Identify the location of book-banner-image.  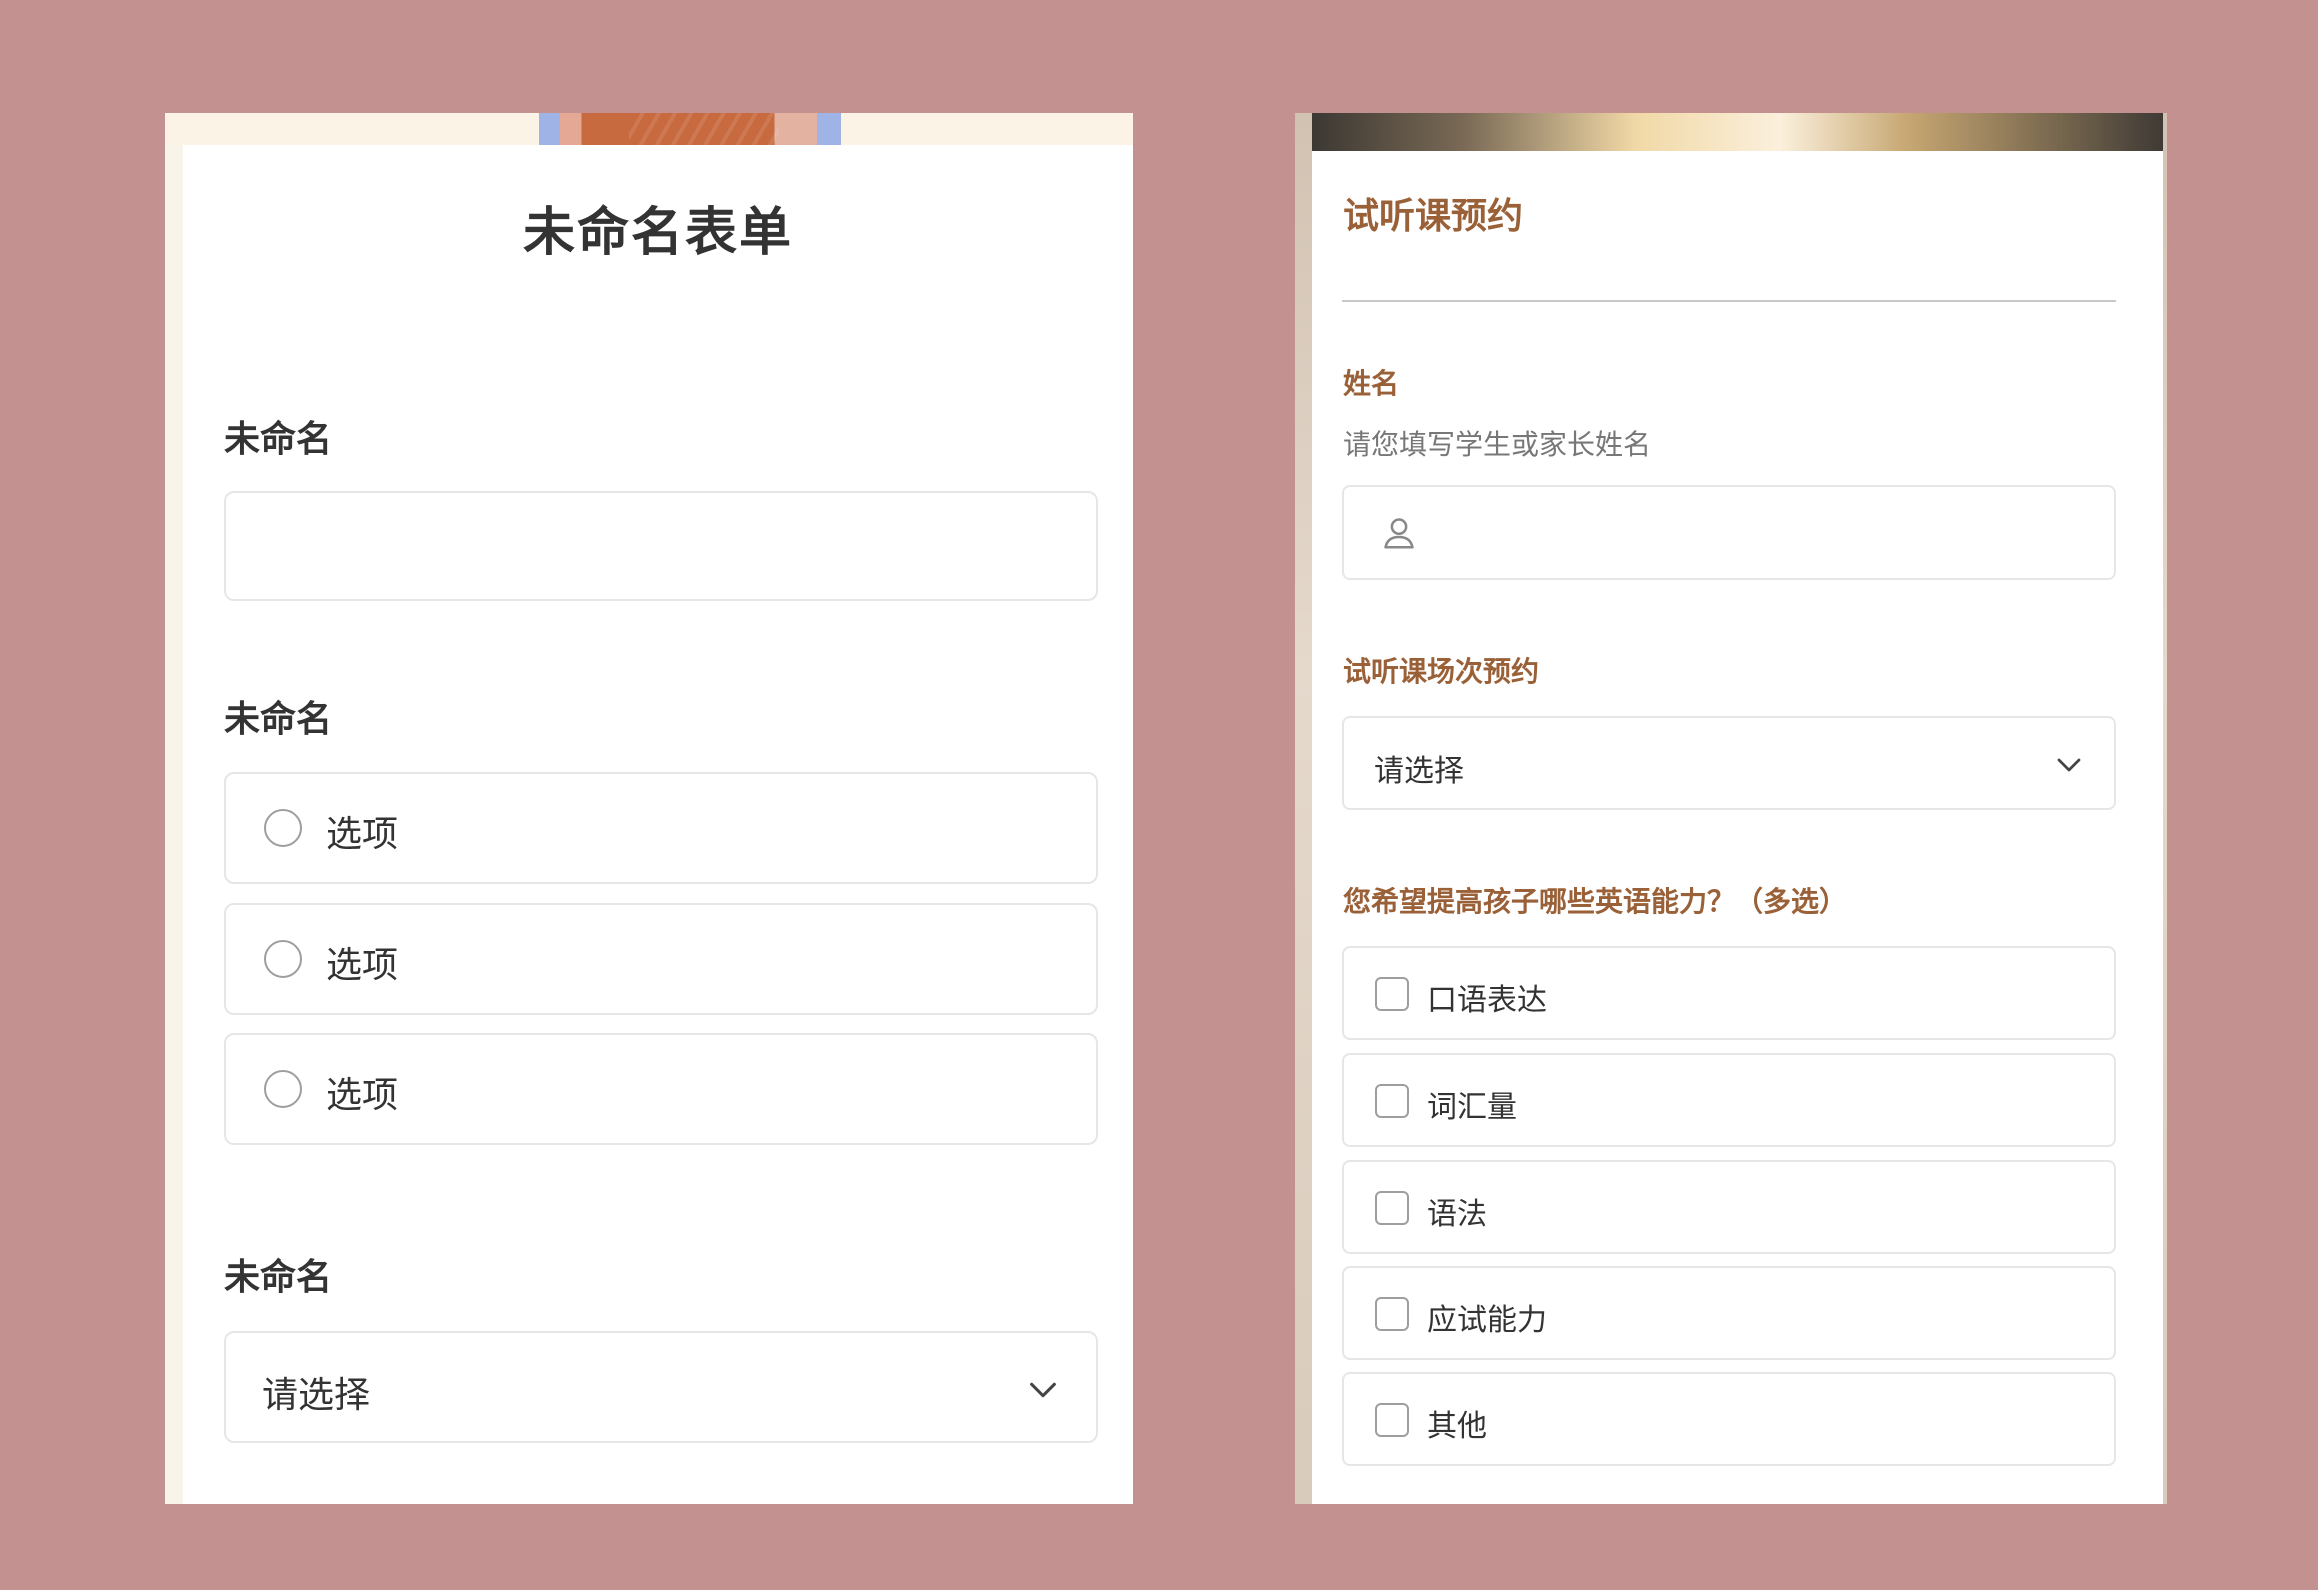
(1737, 132).